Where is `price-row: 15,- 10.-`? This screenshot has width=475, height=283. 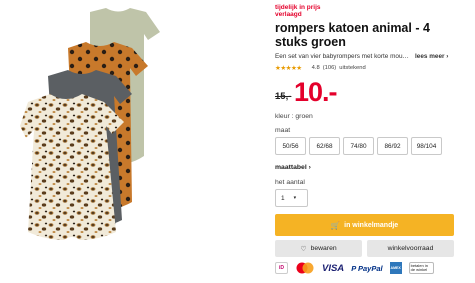
price-row: 15,- 10.- is located at coordinates (365, 93).